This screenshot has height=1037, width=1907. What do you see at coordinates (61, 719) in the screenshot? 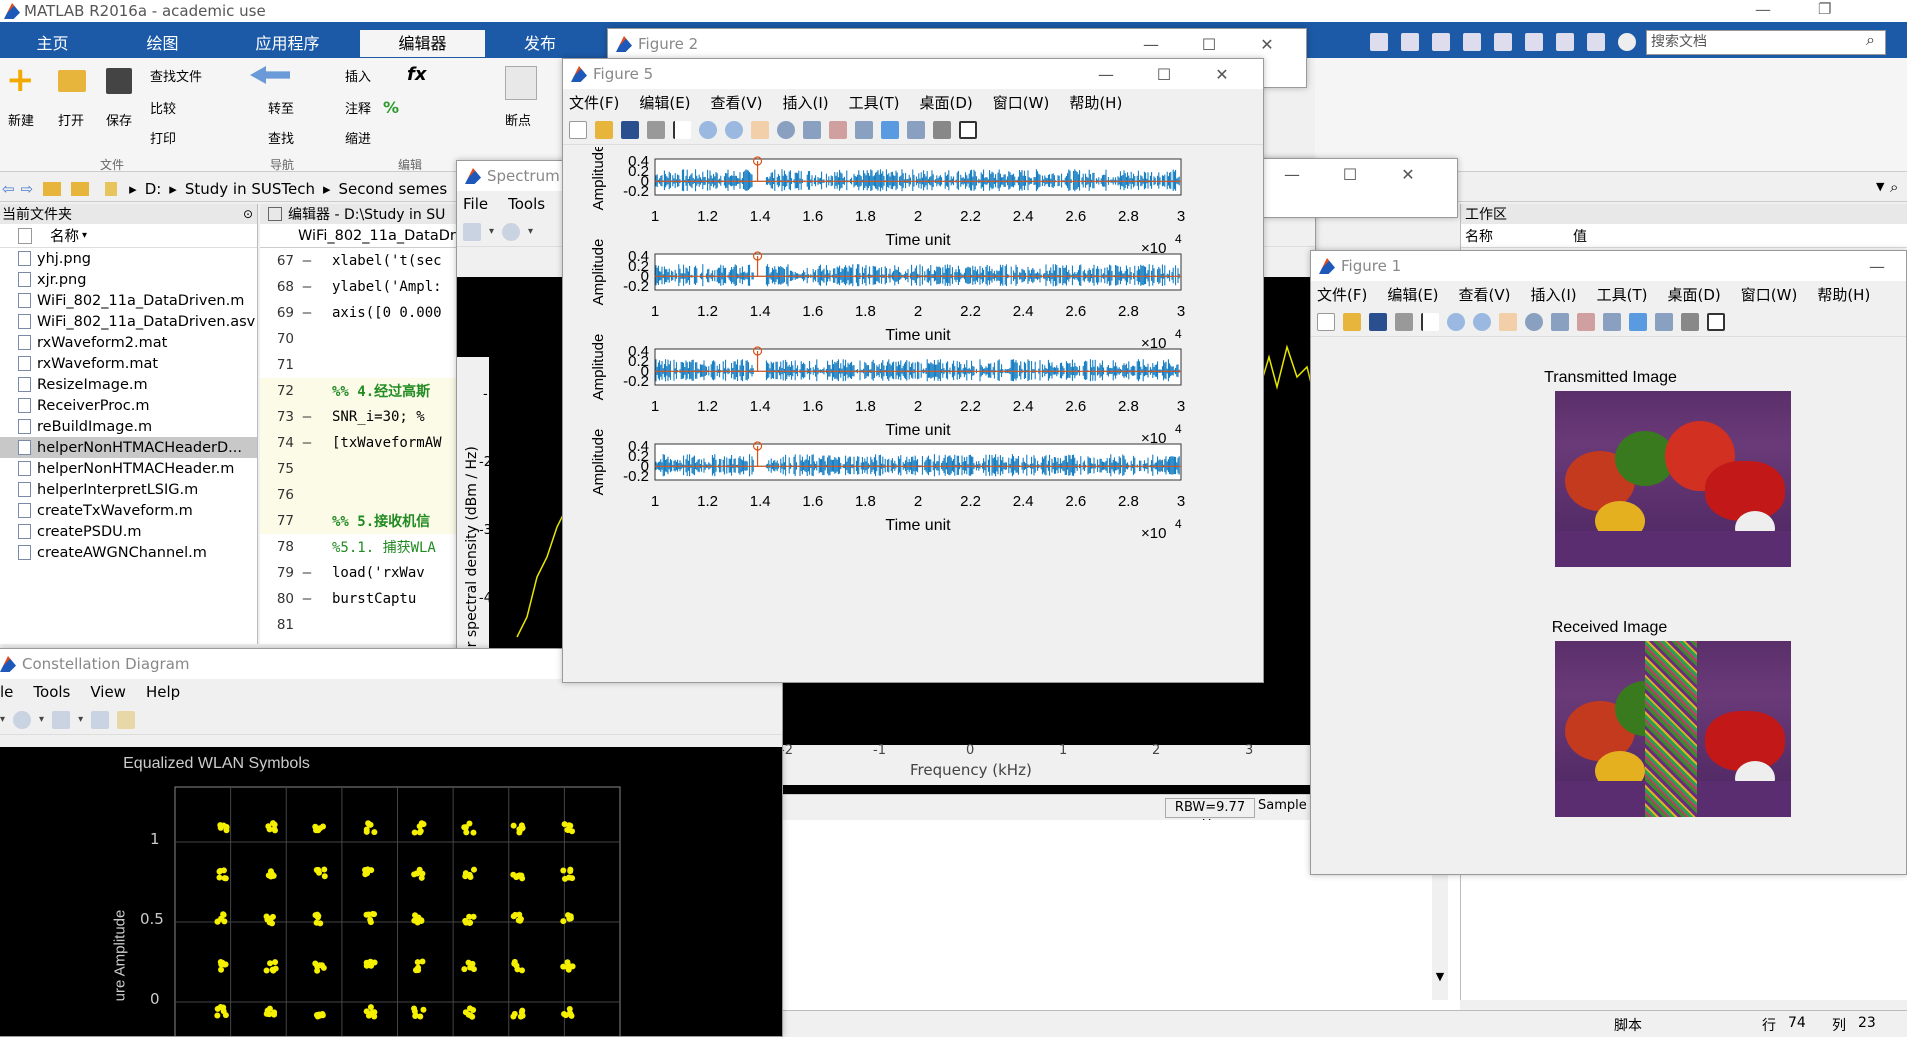
I see `fit-icon` at bounding box center [61, 719].